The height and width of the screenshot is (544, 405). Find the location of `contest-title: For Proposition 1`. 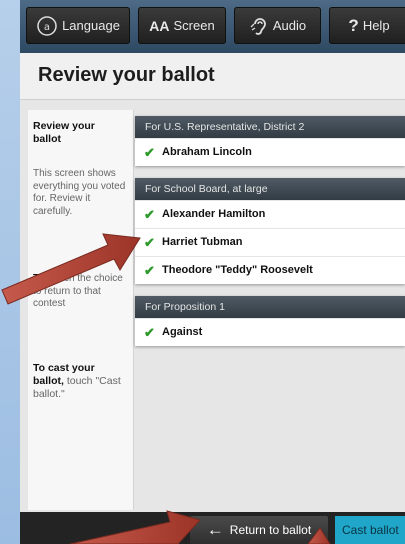

contest-title: For Proposition 1 is located at coordinates (270, 307).